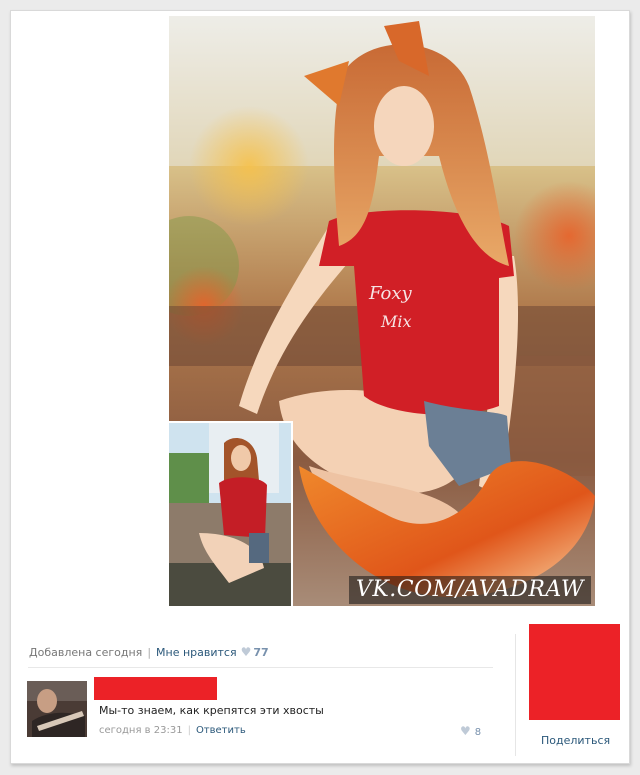 The height and width of the screenshot is (775, 640). What do you see at coordinates (260, 667) in the screenshot?
I see `divider` at bounding box center [260, 667].